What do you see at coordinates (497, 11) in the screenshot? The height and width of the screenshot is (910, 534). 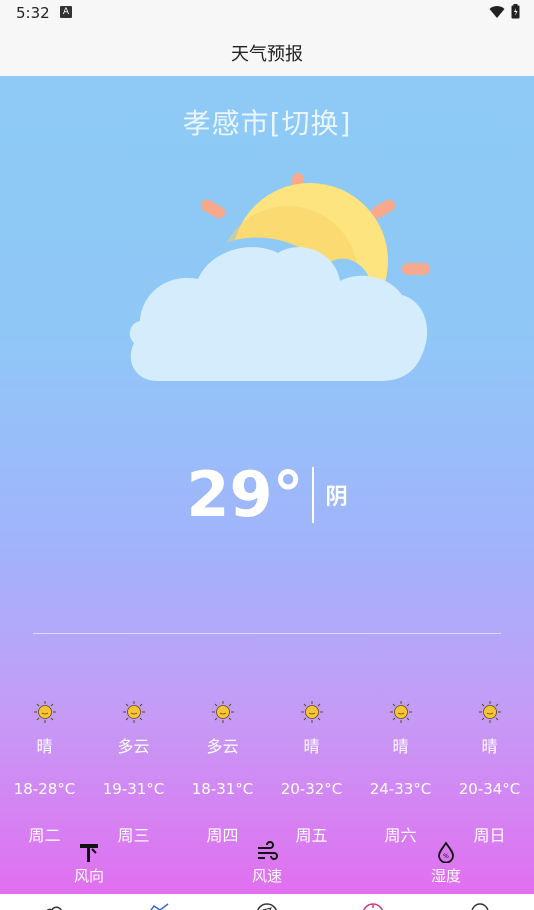 I see `wifi-icon` at bounding box center [497, 11].